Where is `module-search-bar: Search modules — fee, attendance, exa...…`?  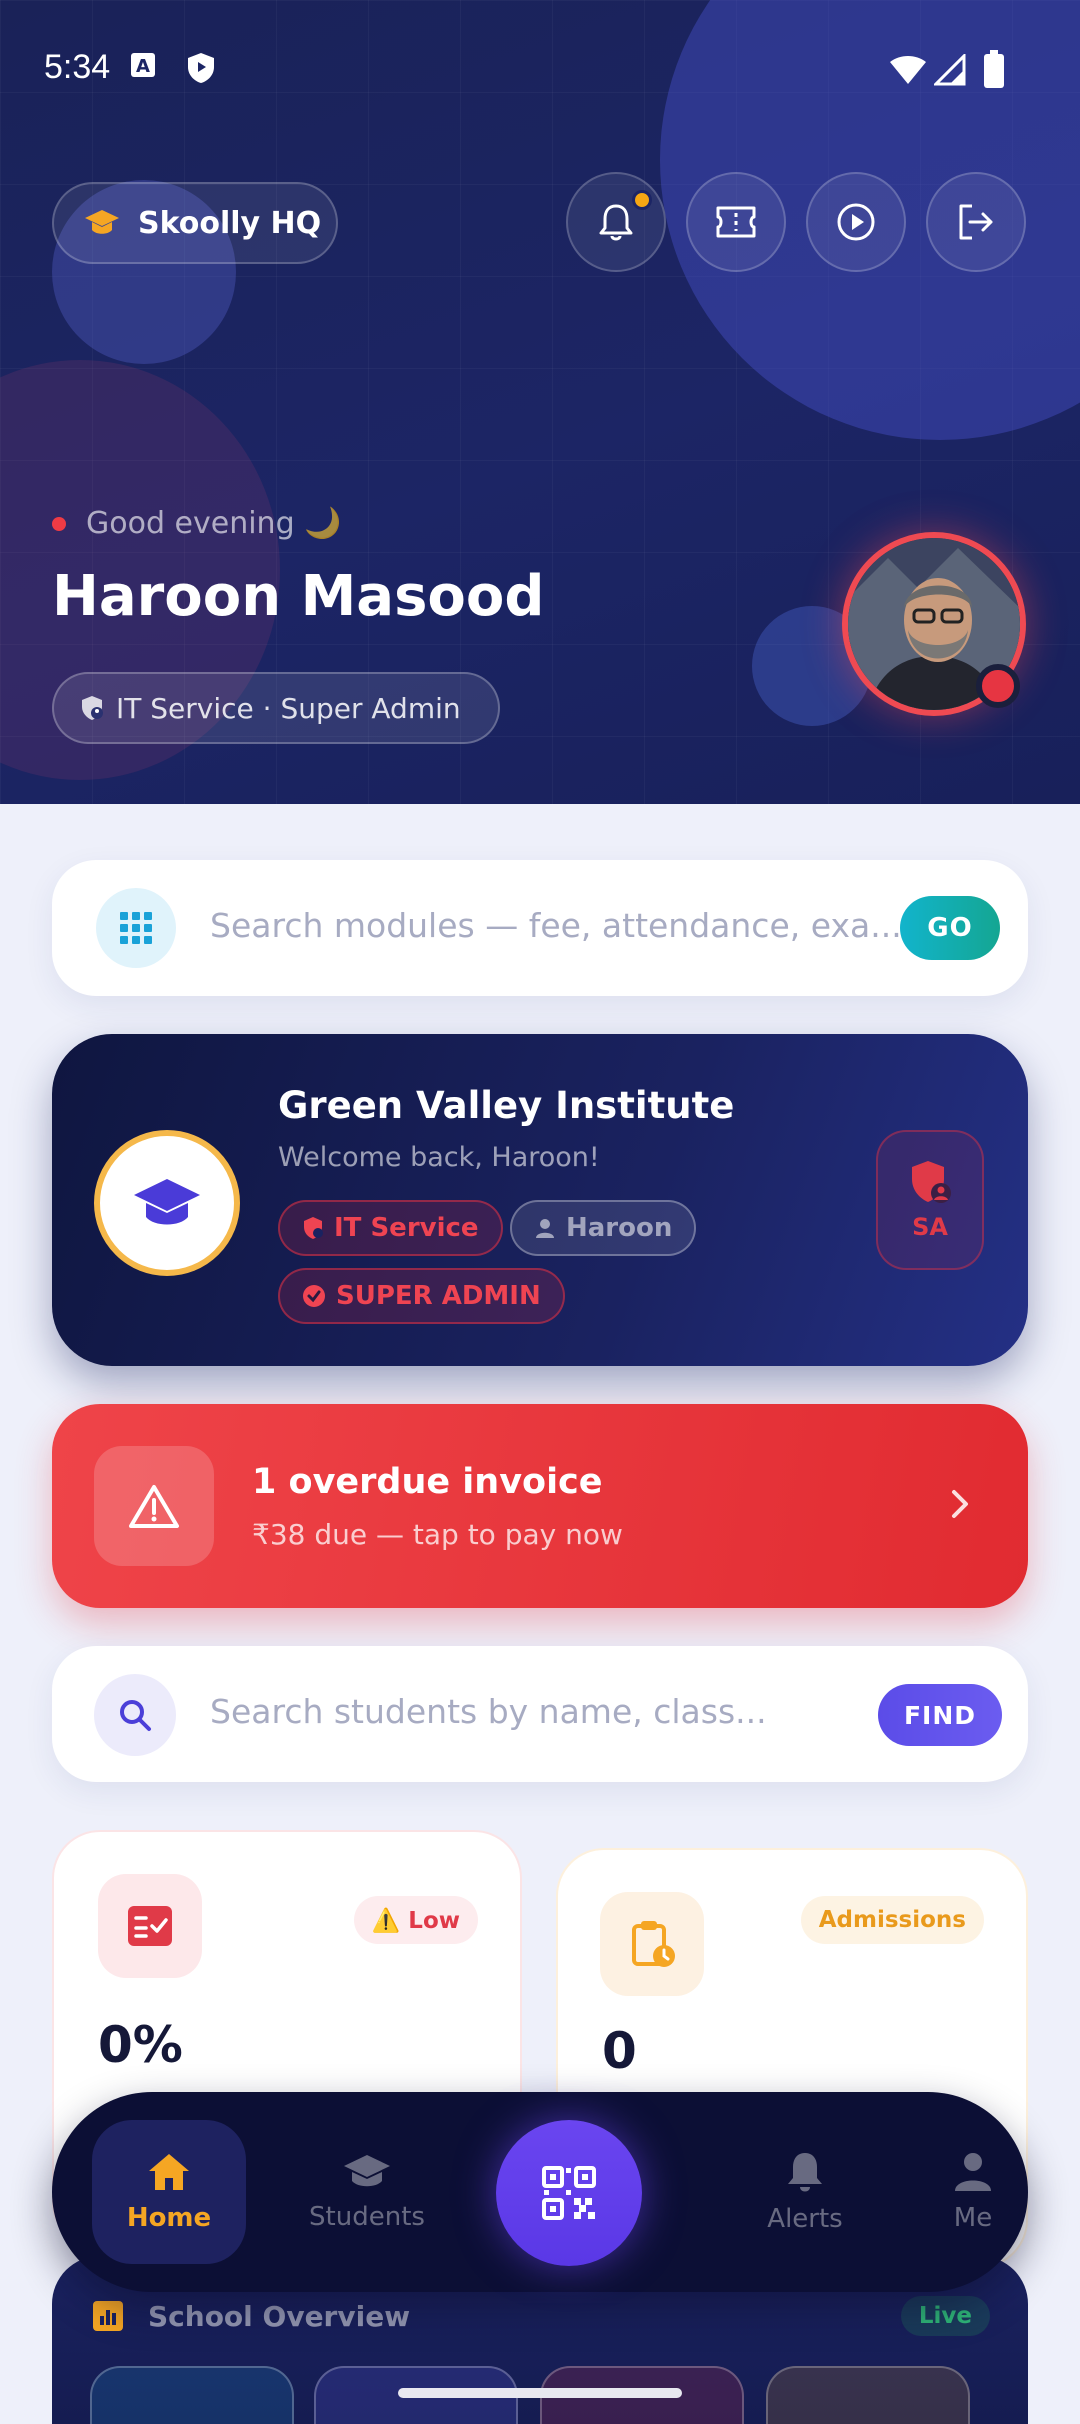
module-search-bar: Search modules — fee, attendance, exa...… is located at coordinates (540, 928).